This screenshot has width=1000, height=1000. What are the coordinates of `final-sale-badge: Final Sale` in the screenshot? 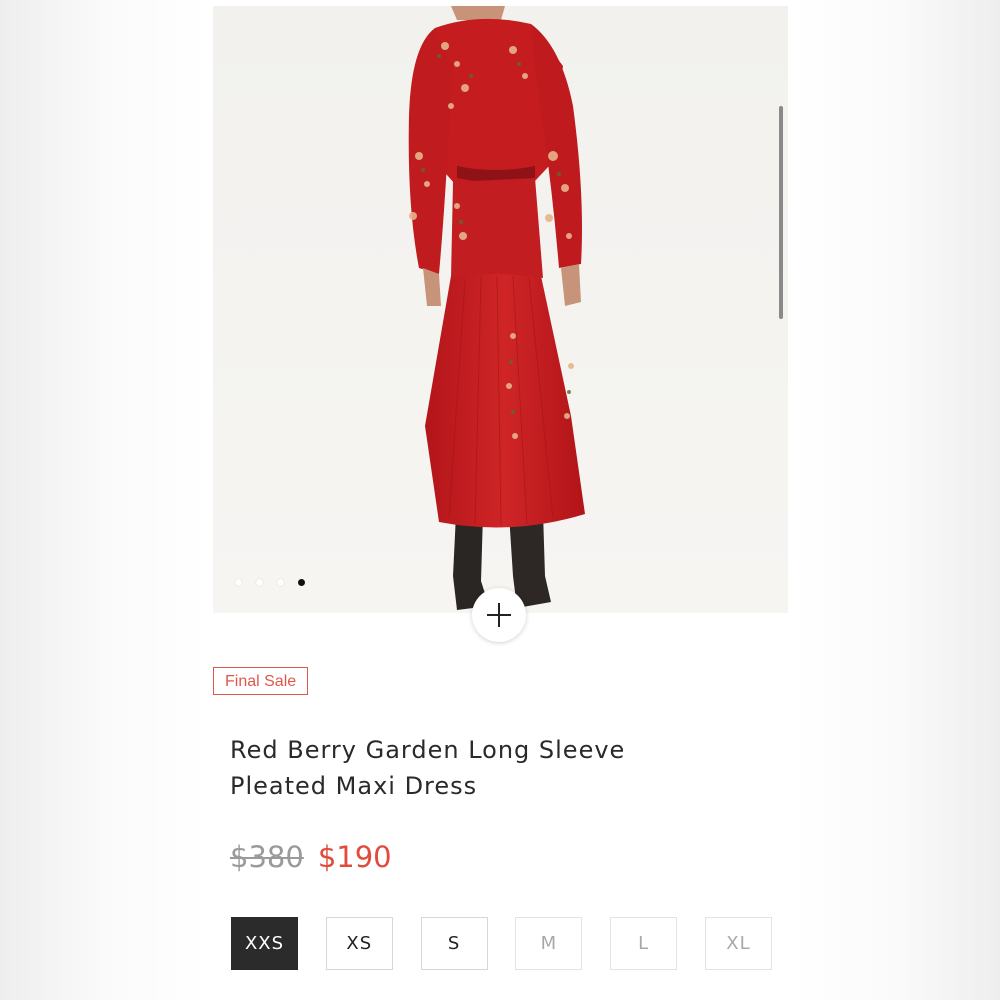 It's located at (261, 681).